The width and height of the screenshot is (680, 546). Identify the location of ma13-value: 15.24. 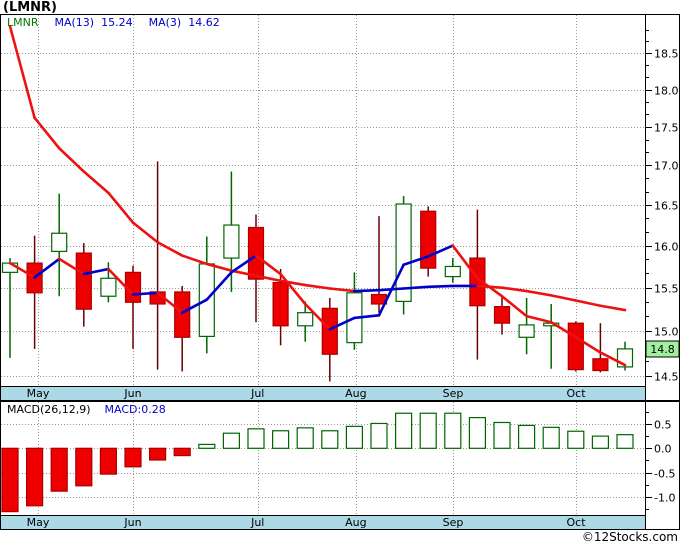
(117, 22).